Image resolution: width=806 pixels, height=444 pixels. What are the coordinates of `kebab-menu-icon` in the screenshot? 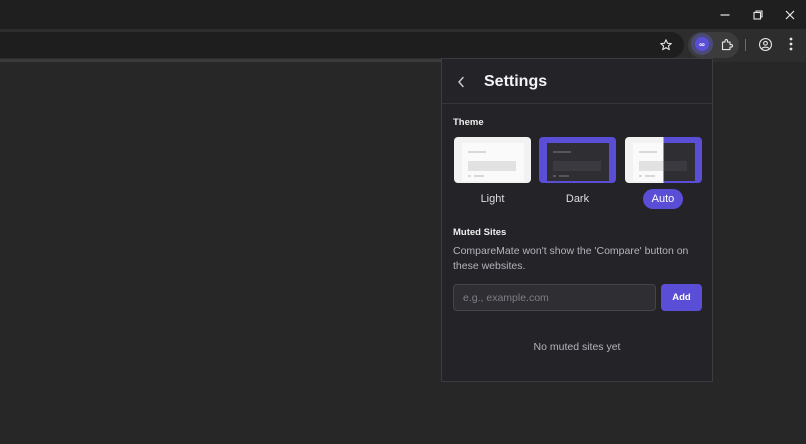 It's located at (791, 44).